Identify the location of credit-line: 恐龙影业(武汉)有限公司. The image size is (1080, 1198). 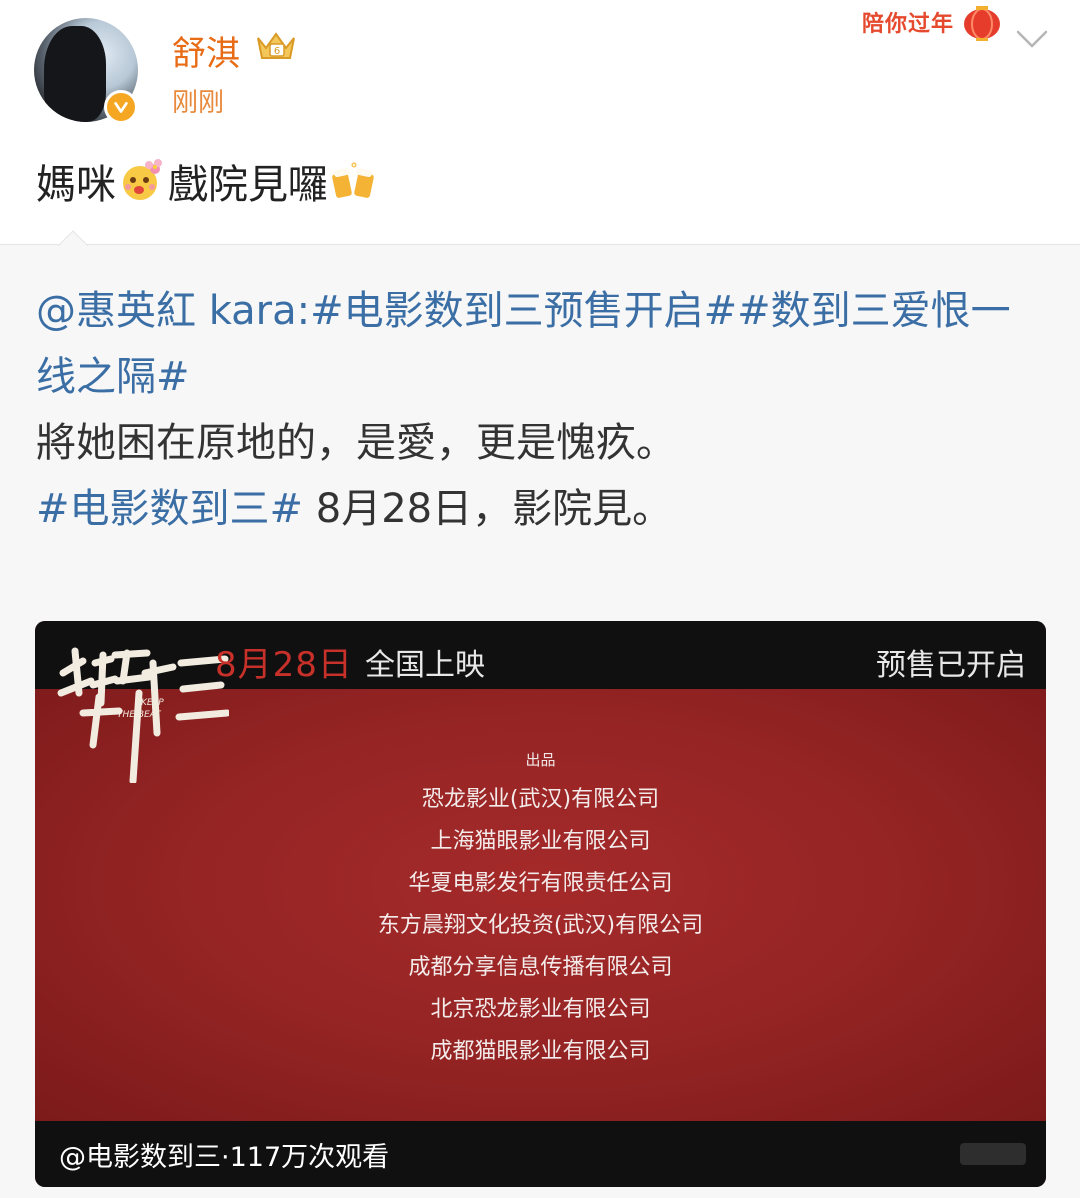
(540, 799).